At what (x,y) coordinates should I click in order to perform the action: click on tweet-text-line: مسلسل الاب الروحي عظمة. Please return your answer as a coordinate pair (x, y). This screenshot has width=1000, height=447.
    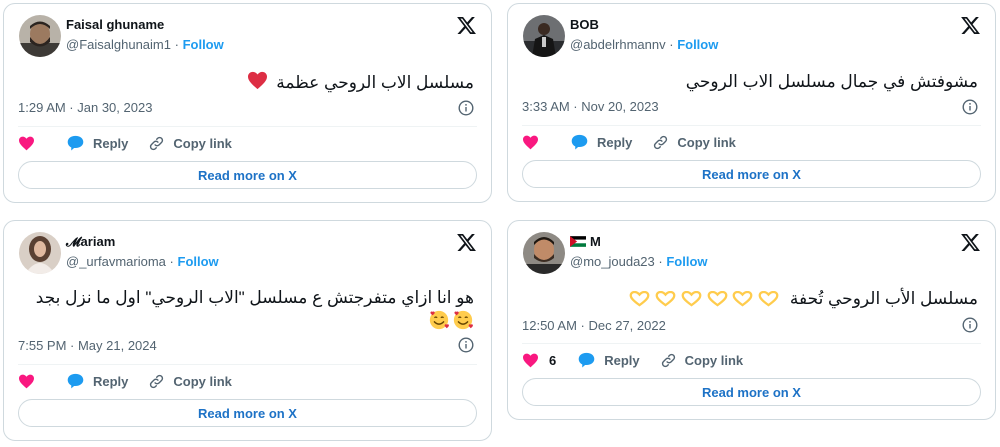
    Looking at the image, I should click on (360, 82).